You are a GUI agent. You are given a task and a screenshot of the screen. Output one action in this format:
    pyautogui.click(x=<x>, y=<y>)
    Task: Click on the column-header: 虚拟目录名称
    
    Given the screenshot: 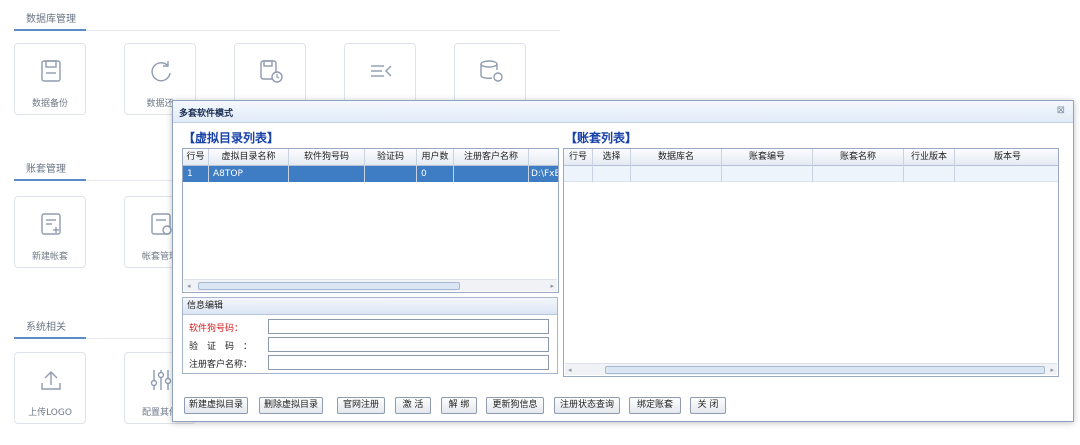 What is the action you would take?
    pyautogui.click(x=249, y=157)
    